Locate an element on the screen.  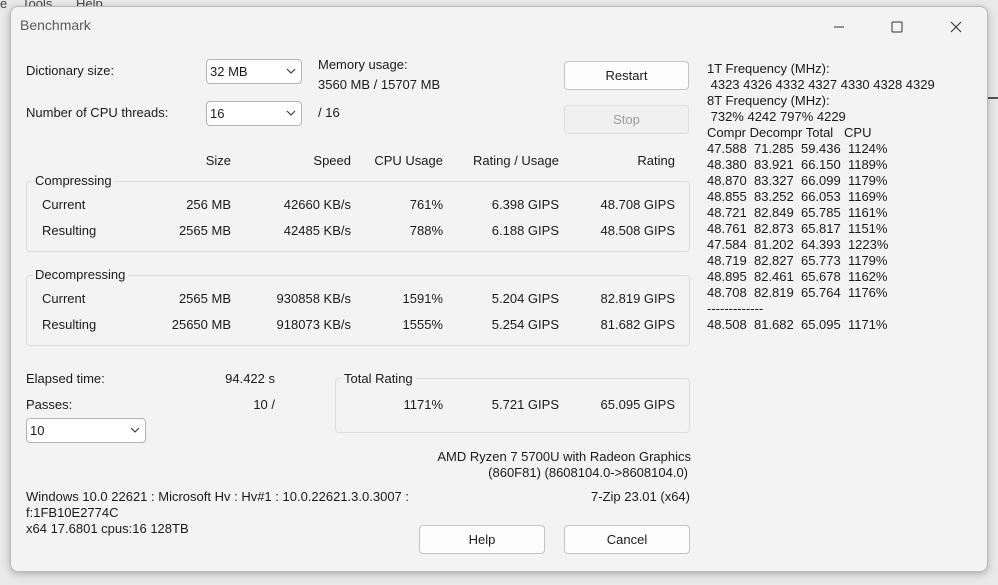
system-info-line2: f:1FB10E2774C is located at coordinates (72, 512).